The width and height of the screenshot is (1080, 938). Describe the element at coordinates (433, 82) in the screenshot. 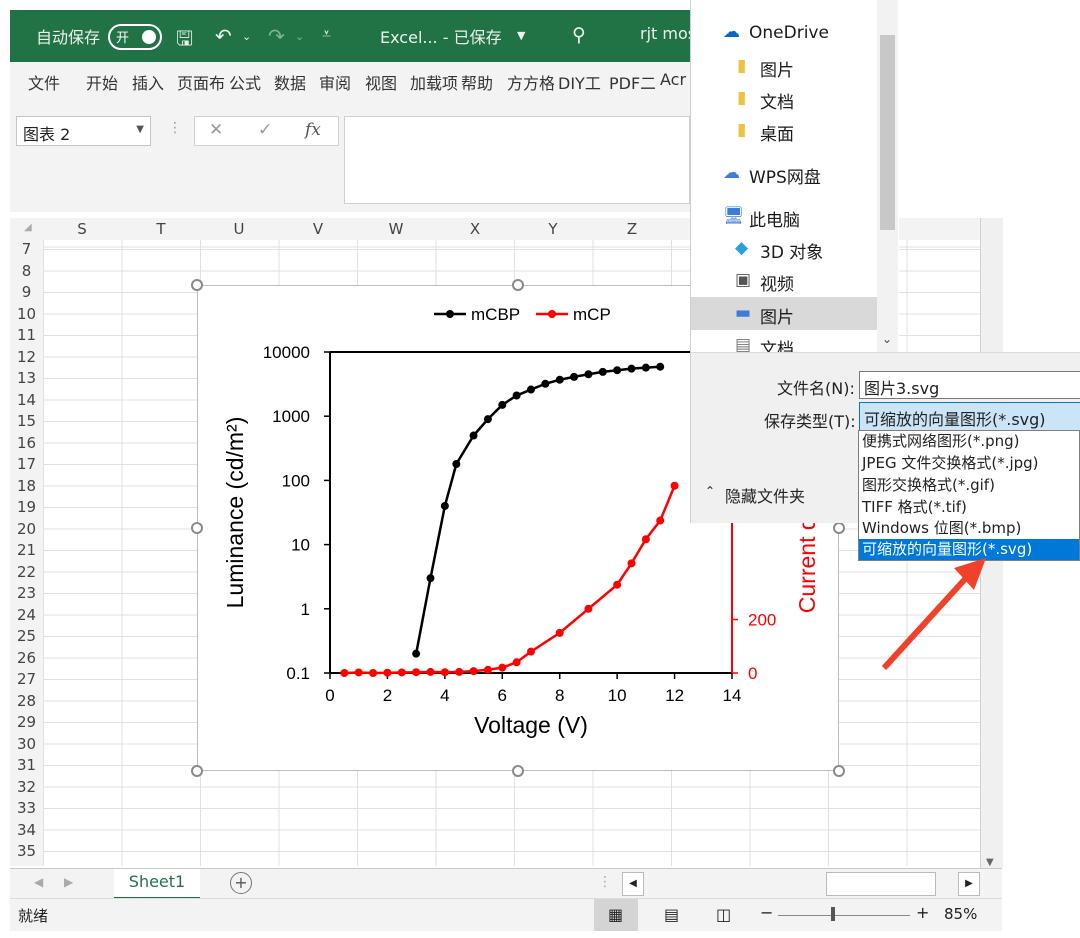

I see `tab-addins: 加载项` at that location.